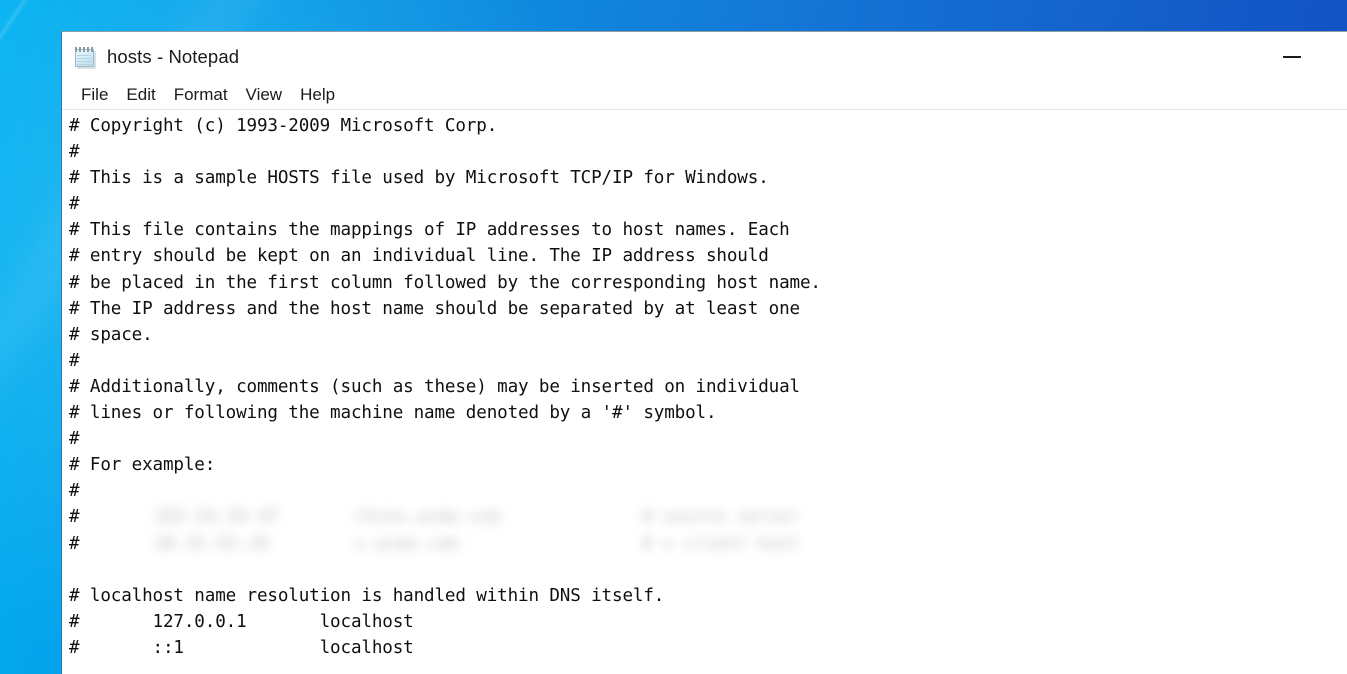 Image resolution: width=1347 pixels, height=674 pixels. What do you see at coordinates (140, 95) in the screenshot?
I see `menu-item-edit: Edit` at bounding box center [140, 95].